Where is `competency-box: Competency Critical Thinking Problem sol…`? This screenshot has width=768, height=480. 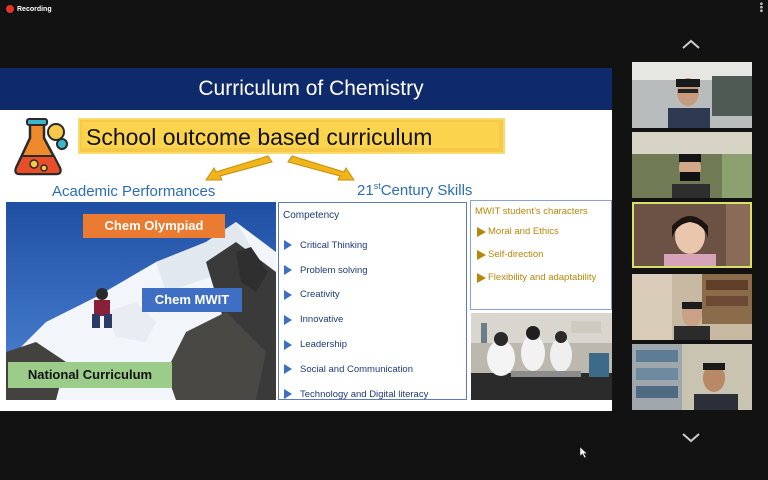 competency-box: Competency Critical Thinking Problem sol… is located at coordinates (372, 301).